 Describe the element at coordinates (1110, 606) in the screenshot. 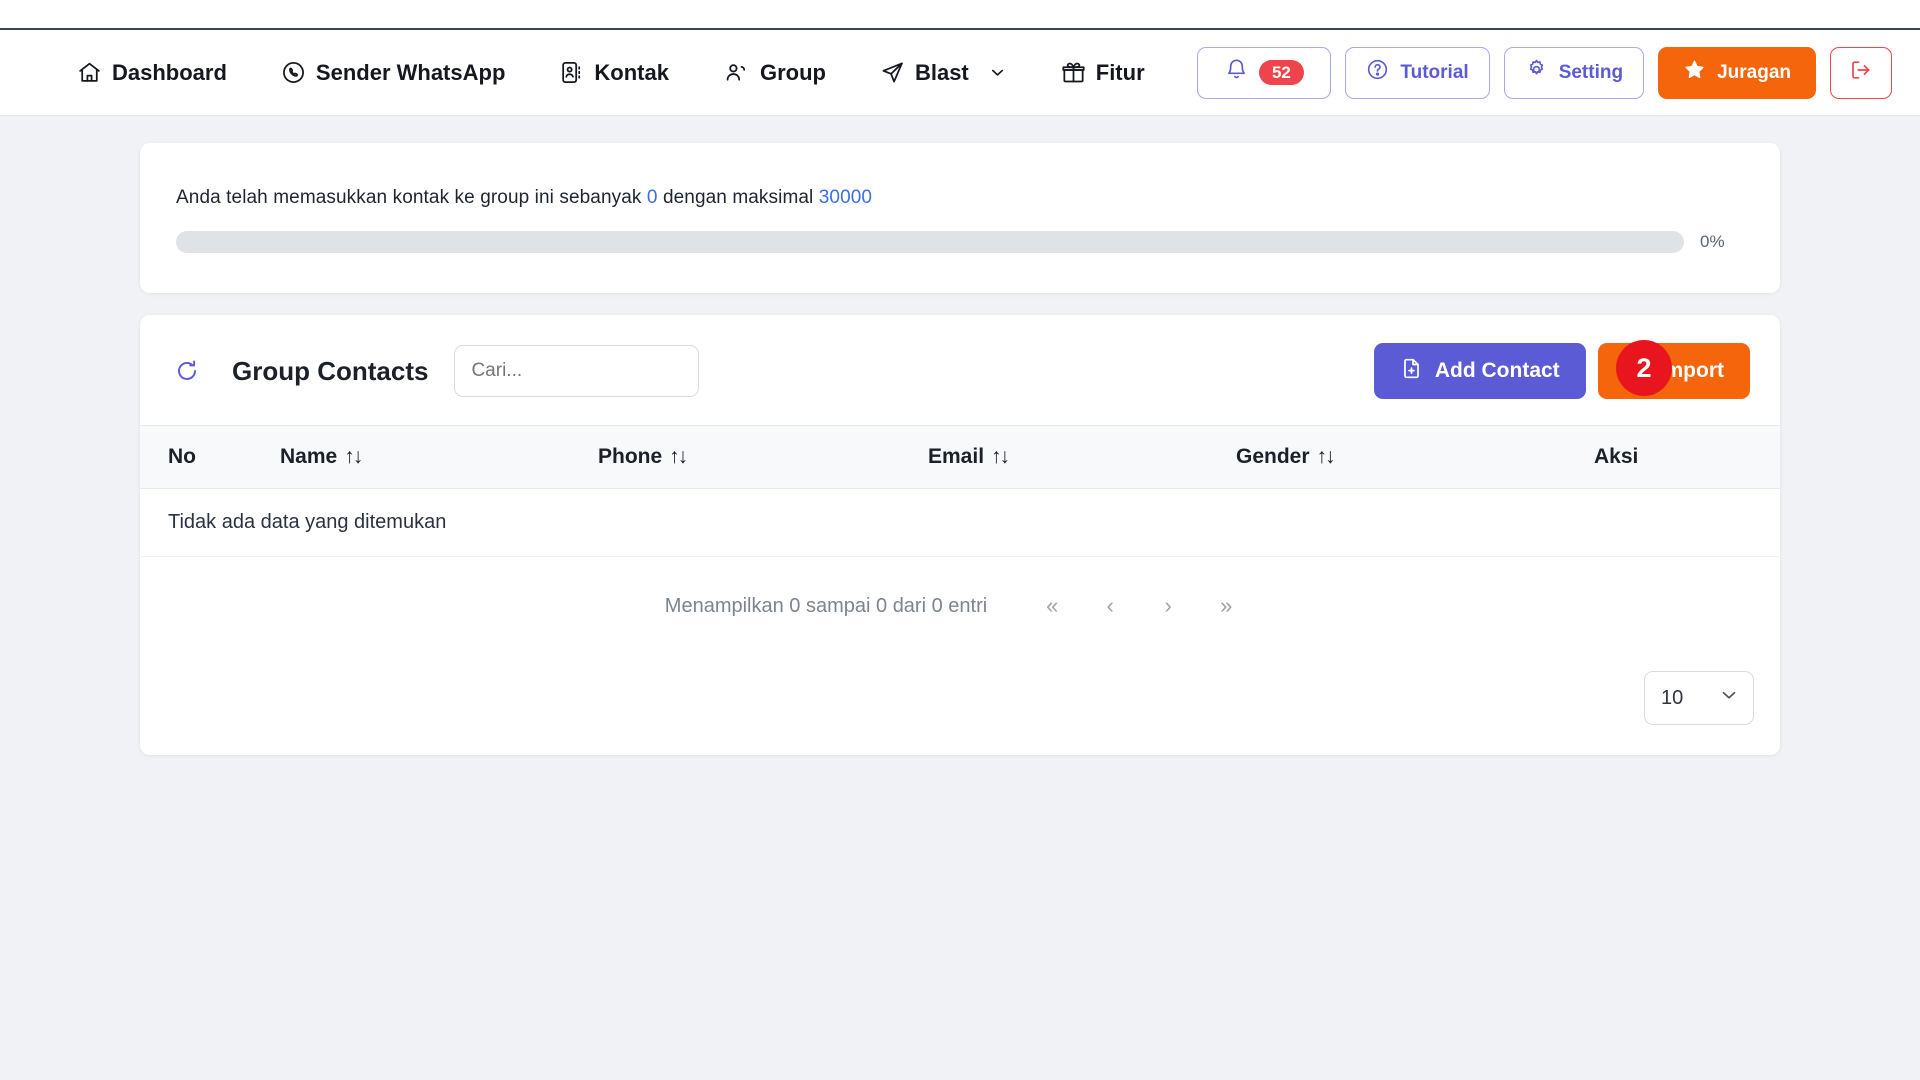

I see `pagination-prev-button: ‹` at that location.